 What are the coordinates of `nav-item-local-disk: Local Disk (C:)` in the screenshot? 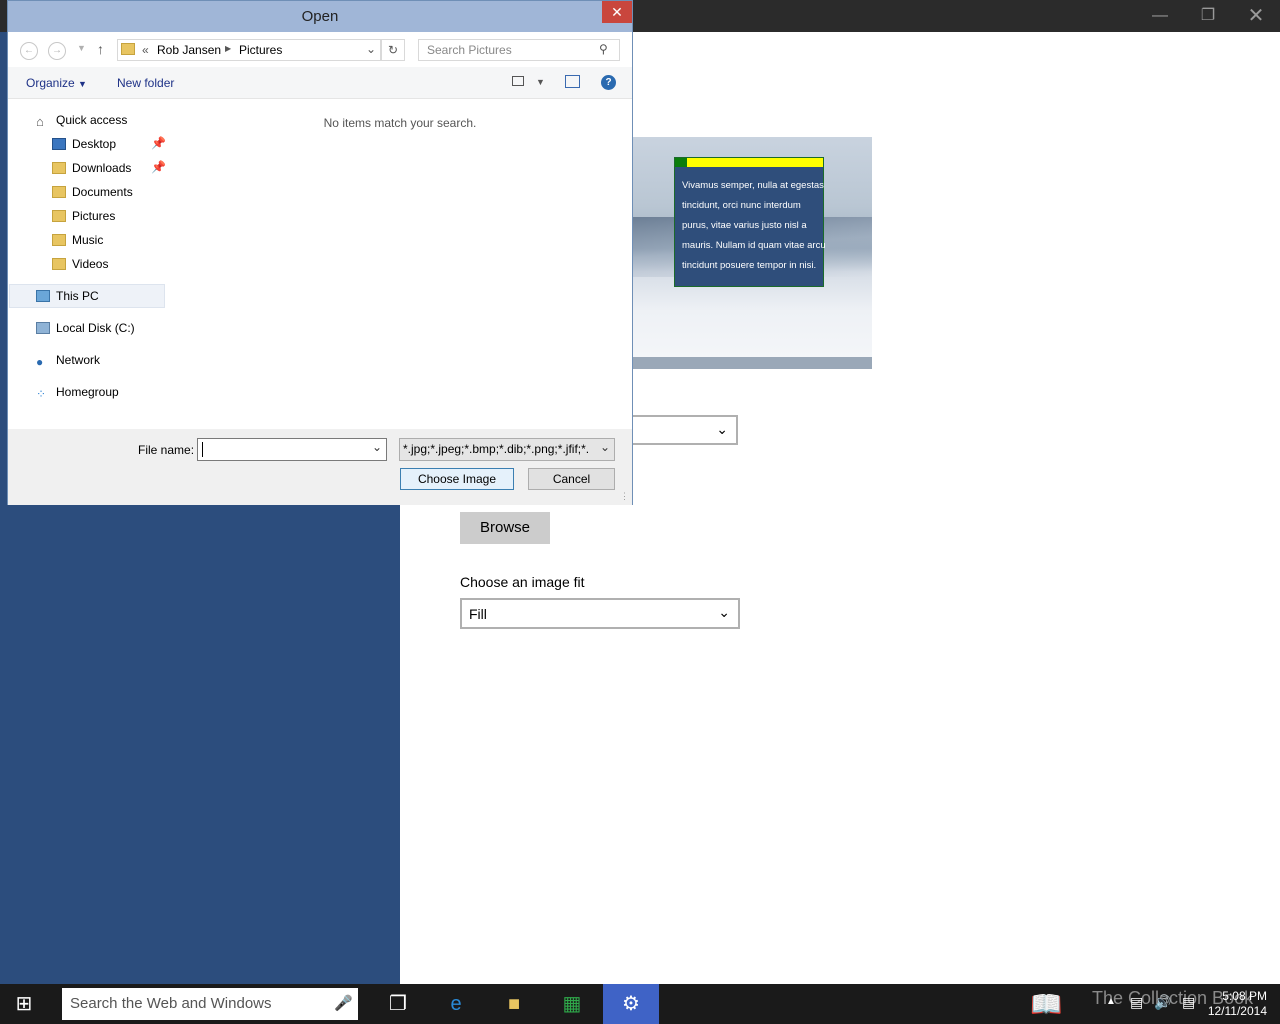 It's located at (85, 328).